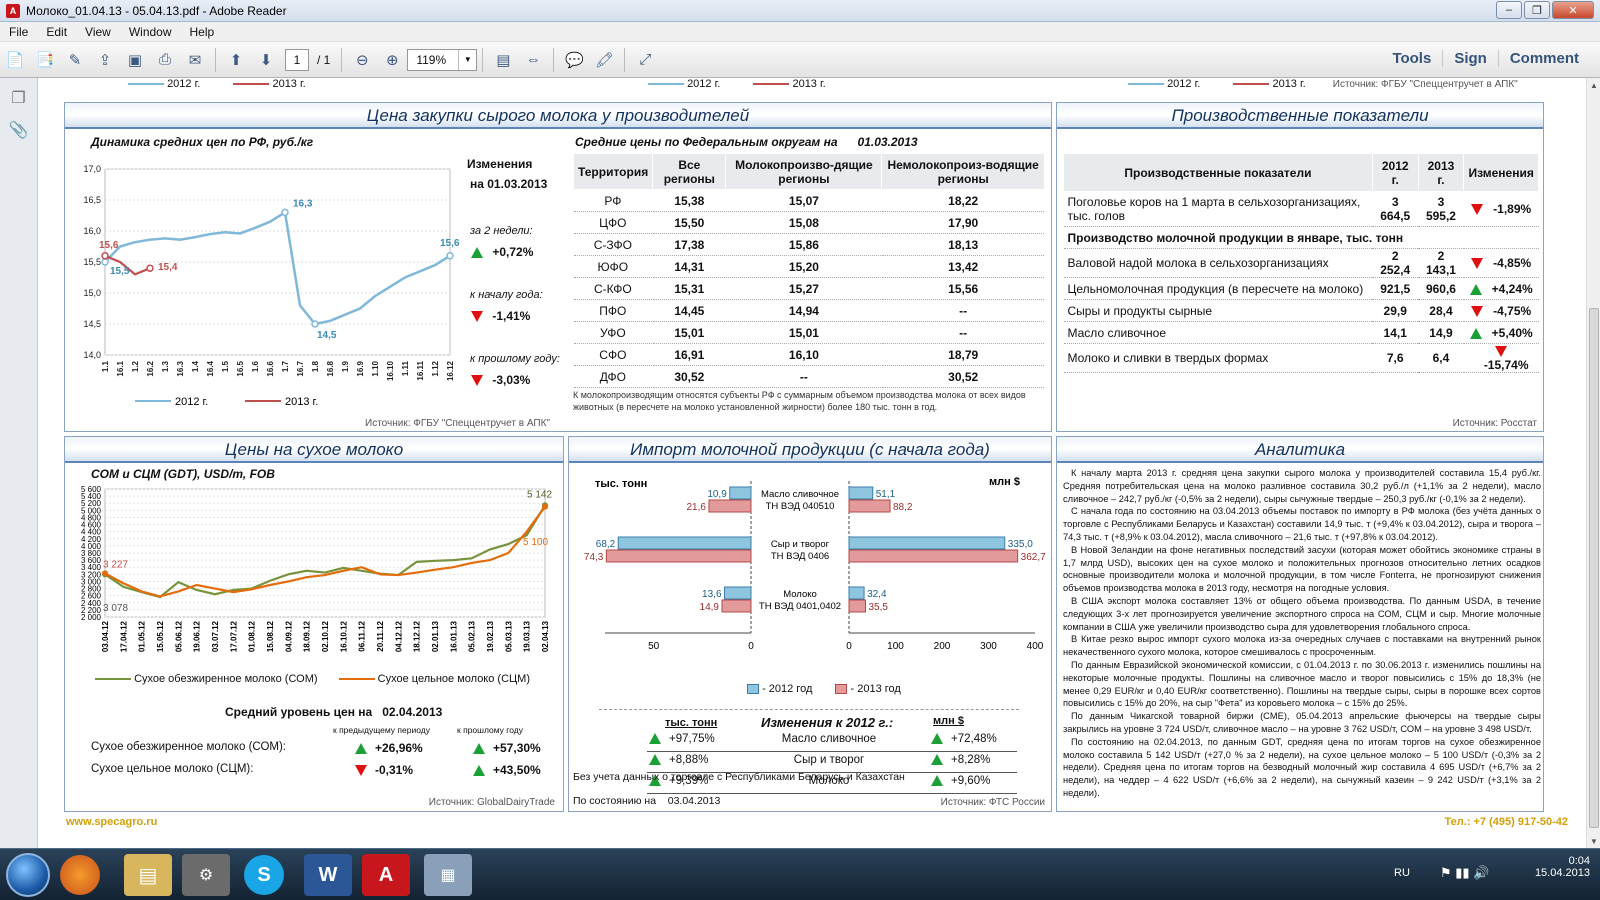 This screenshot has height=900, width=1600. I want to click on attachments-icon: 📎, so click(19, 131).